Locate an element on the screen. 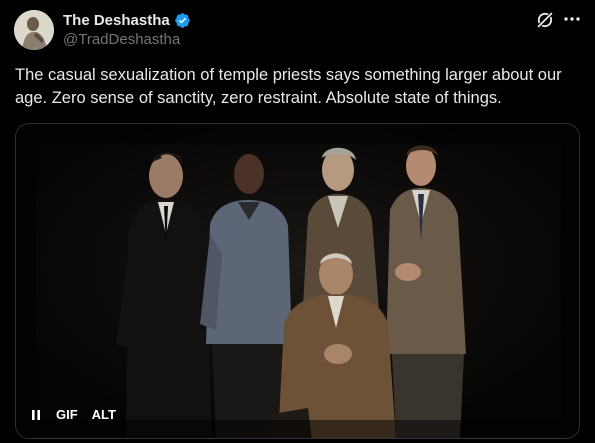 The image size is (595, 443). author-display-name: The Deshastha is located at coordinates (116, 20).